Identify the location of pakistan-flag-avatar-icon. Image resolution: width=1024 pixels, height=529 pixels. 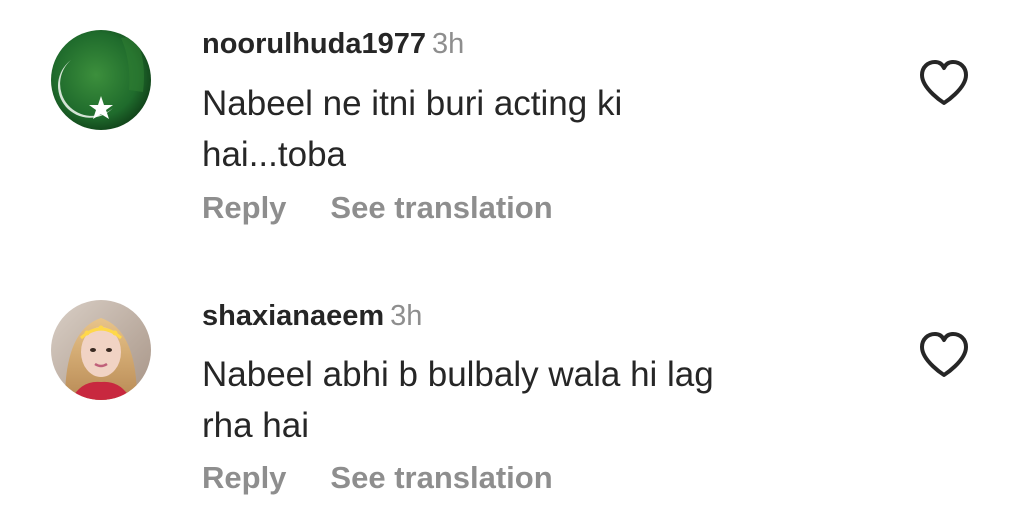
(101, 80).